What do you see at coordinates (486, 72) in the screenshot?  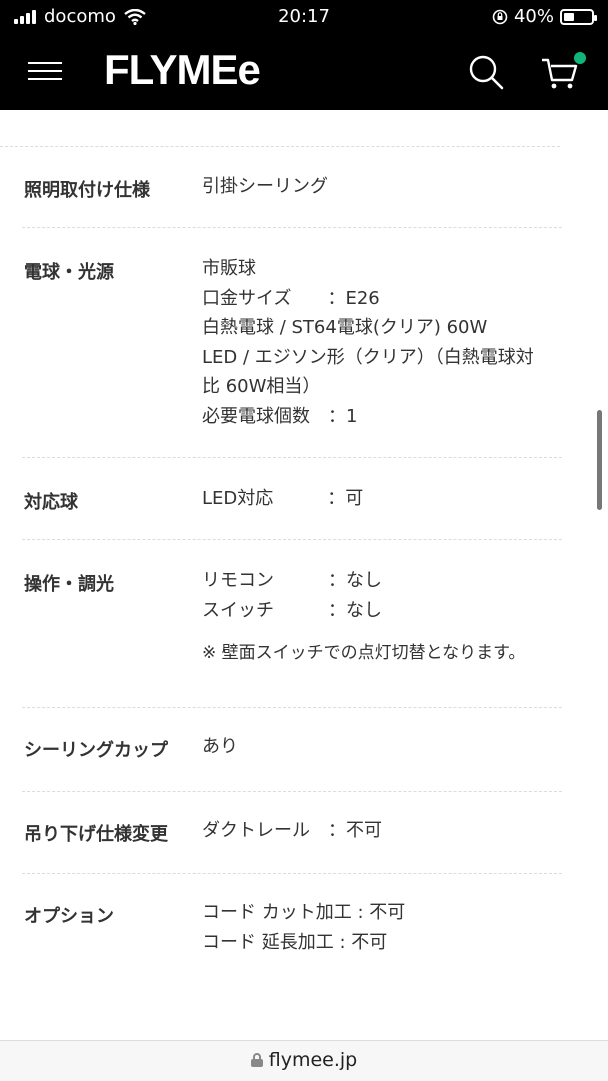 I see `search-icon` at bounding box center [486, 72].